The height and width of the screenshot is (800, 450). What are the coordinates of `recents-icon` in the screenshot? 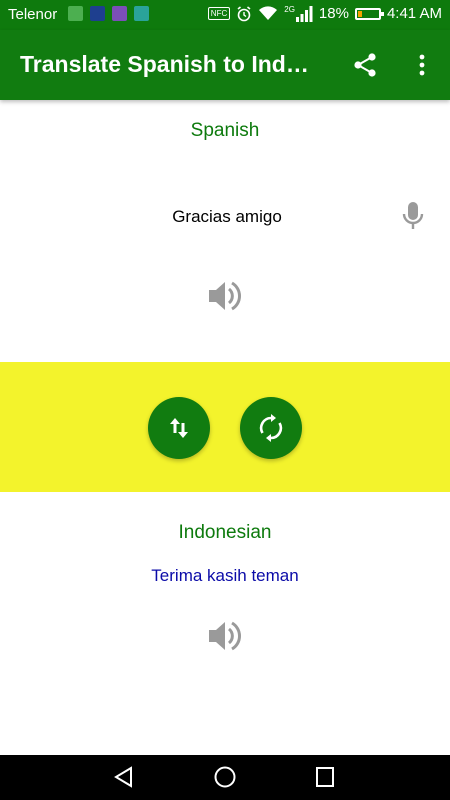 It's located at (325, 777).